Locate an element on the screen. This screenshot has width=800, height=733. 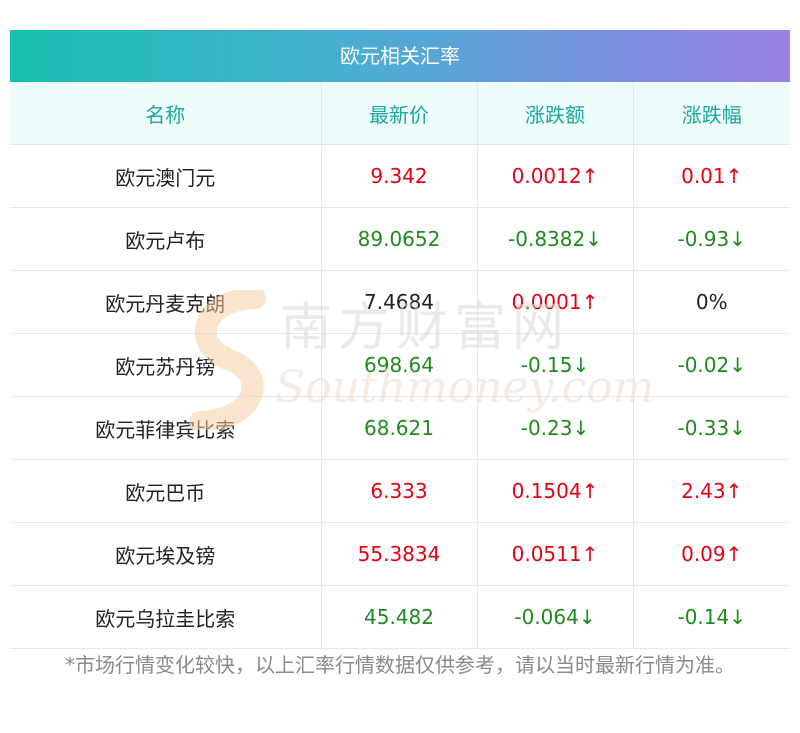
table-row: 欧元菲律宾比索 68.621 -0.23↓ -0.33↓ is located at coordinates (400, 428).